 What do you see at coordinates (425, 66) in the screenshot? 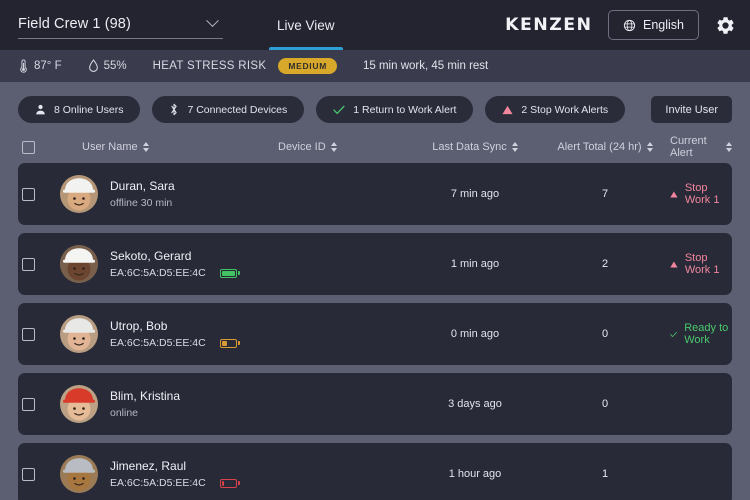
I see `work-rest-text: 15 min work, 45 min rest` at bounding box center [425, 66].